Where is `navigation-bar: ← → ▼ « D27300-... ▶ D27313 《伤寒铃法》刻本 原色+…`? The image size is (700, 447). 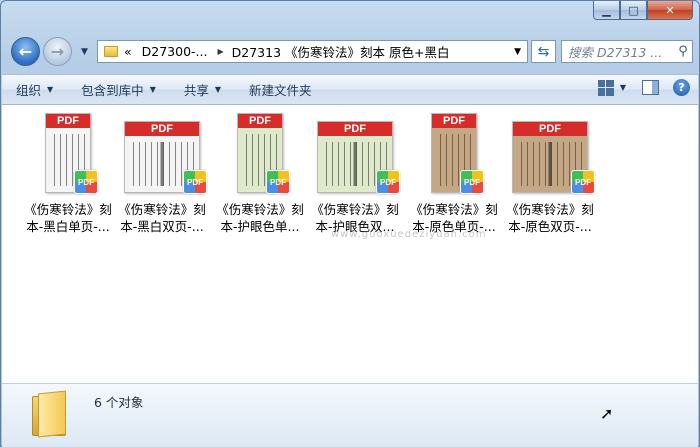 navigation-bar: ← → ▼ « D27300-... ▶ D27313 《伤寒铃法》刻本 原色+… is located at coordinates (351, 51).